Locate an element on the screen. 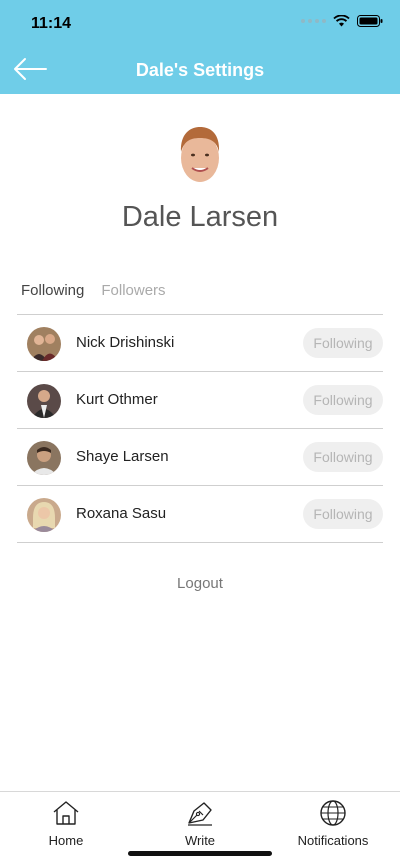 This screenshot has width=400, height=867. navbar: Dale's Settings is located at coordinates (200, 70).